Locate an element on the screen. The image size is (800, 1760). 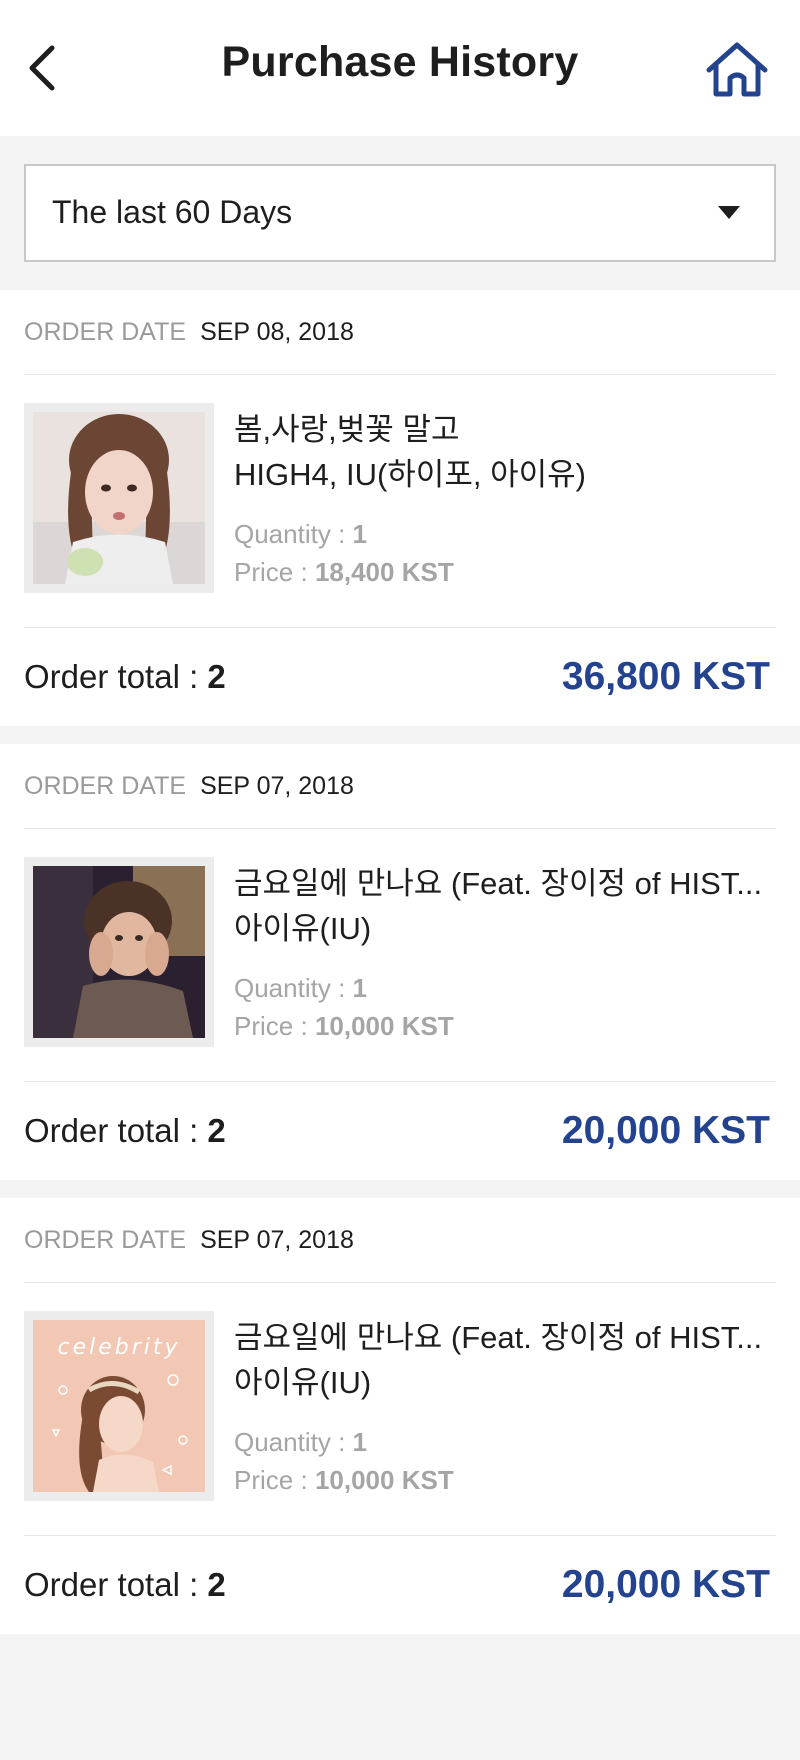
price-value: 18,400 KST is located at coordinates (384, 572).